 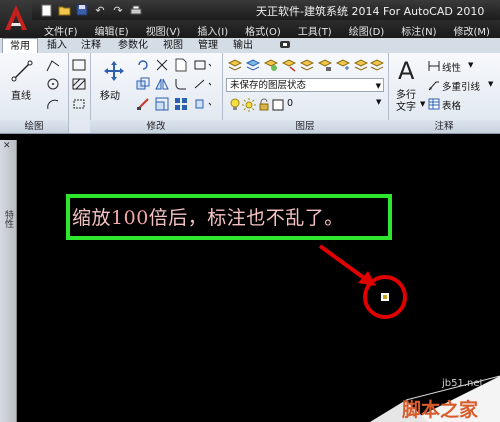 What do you see at coordinates (82, 10) in the screenshot?
I see `save-icon` at bounding box center [82, 10].